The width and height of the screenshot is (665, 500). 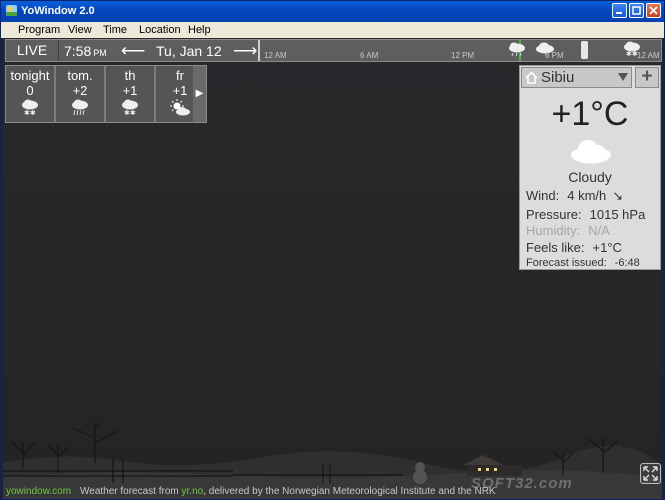 I want to click on chevron-down-icon, so click(x=623, y=77).